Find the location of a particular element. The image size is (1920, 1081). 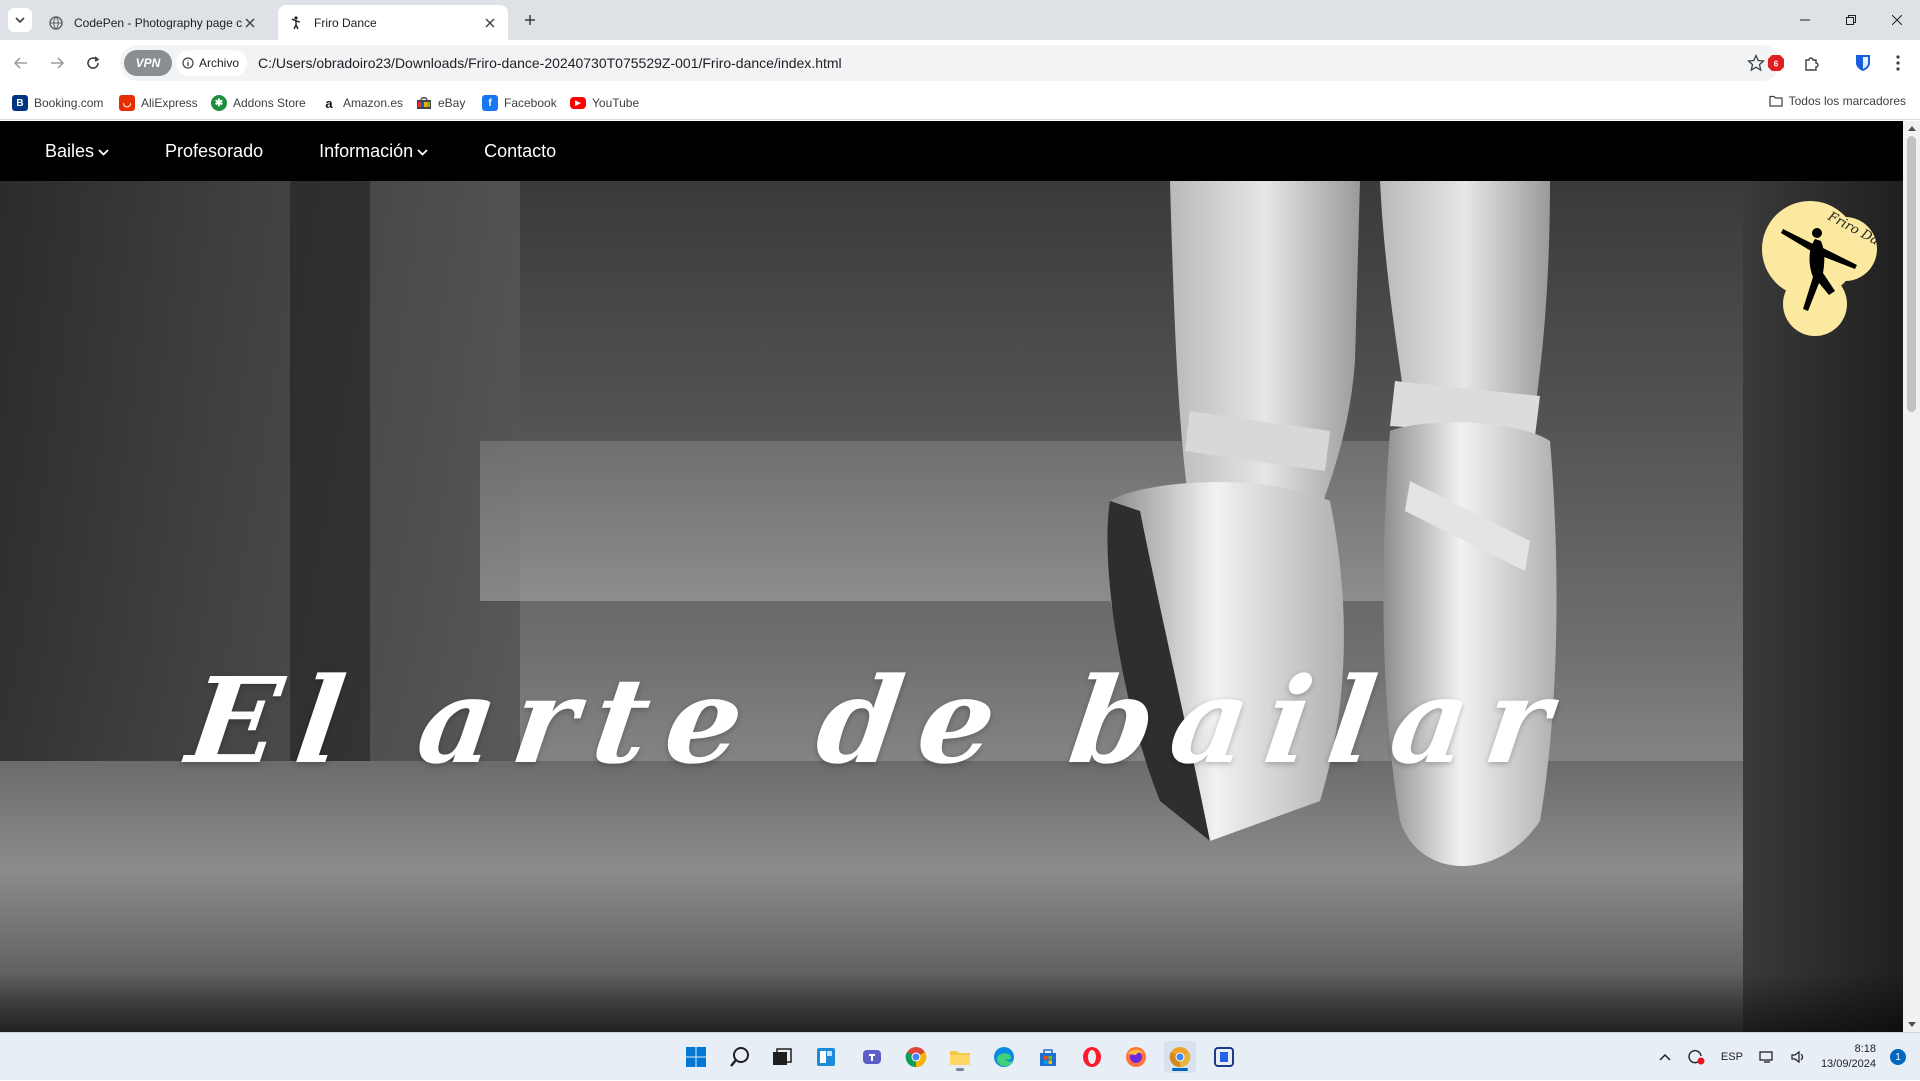

capture-icon is located at coordinates (1224, 1057).